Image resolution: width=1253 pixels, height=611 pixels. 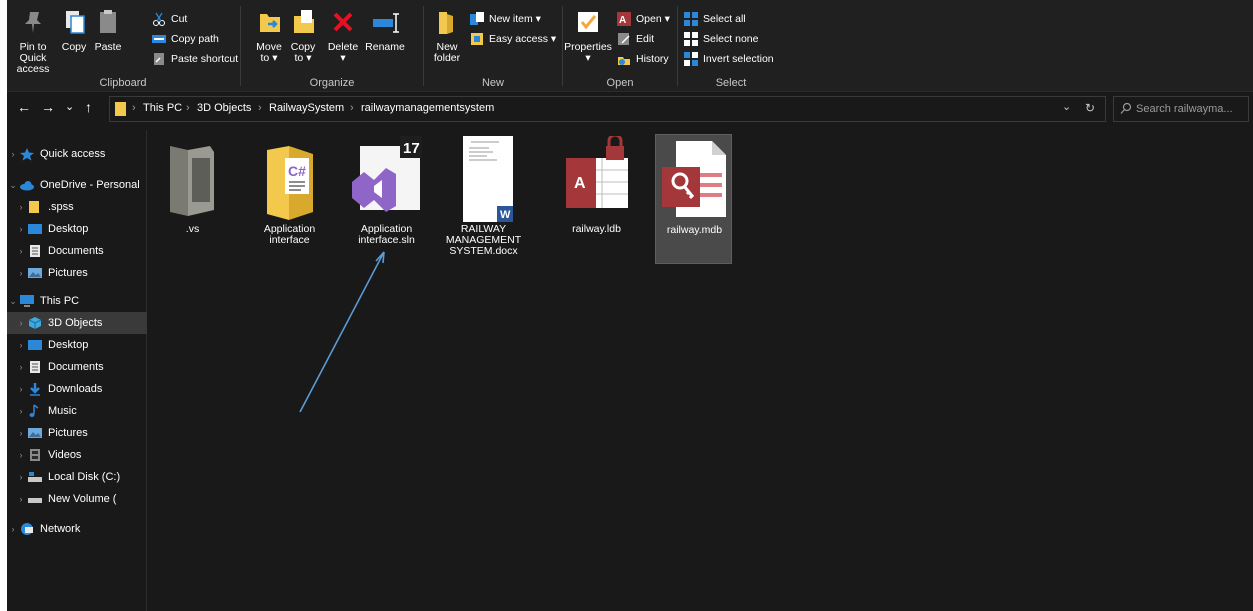 I want to click on rename-icon, so click(x=385, y=22).